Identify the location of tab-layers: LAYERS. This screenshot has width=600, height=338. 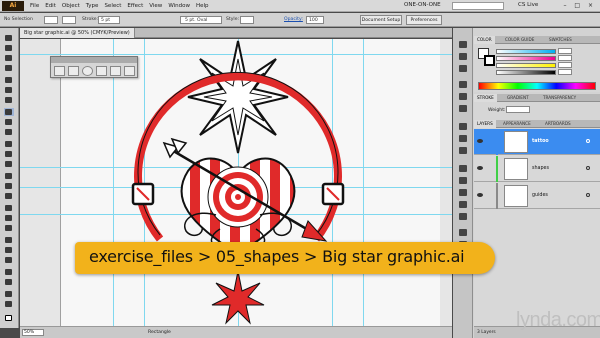
(485, 124).